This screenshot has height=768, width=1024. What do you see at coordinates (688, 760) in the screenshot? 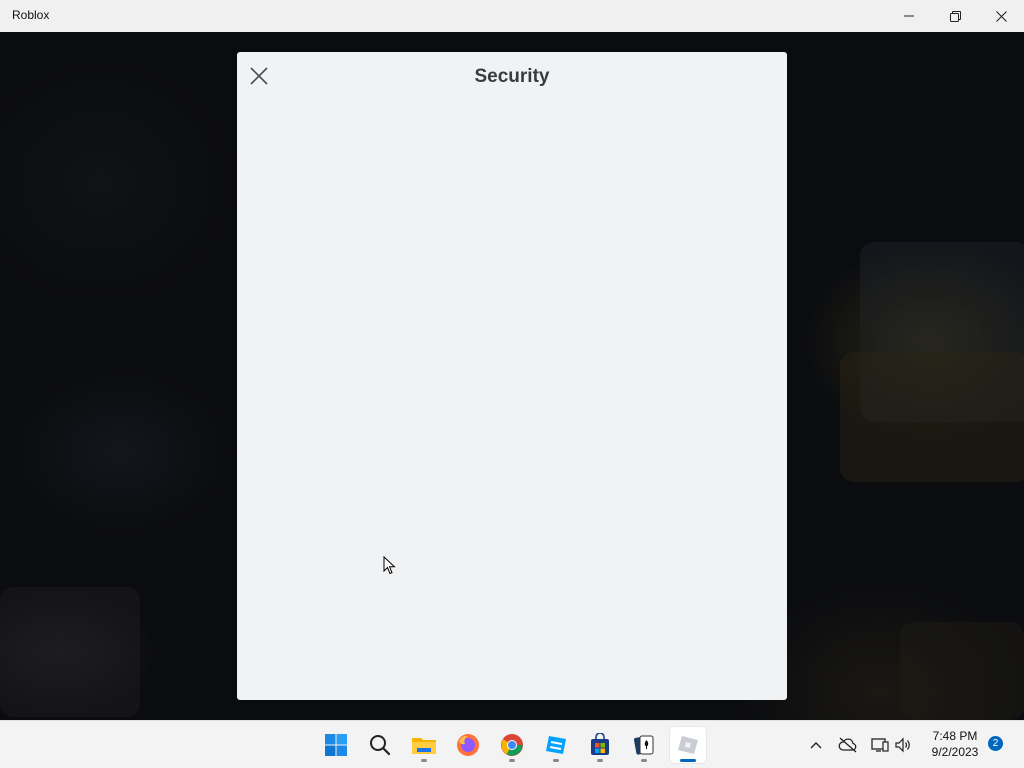
I see `active-indicator` at bounding box center [688, 760].